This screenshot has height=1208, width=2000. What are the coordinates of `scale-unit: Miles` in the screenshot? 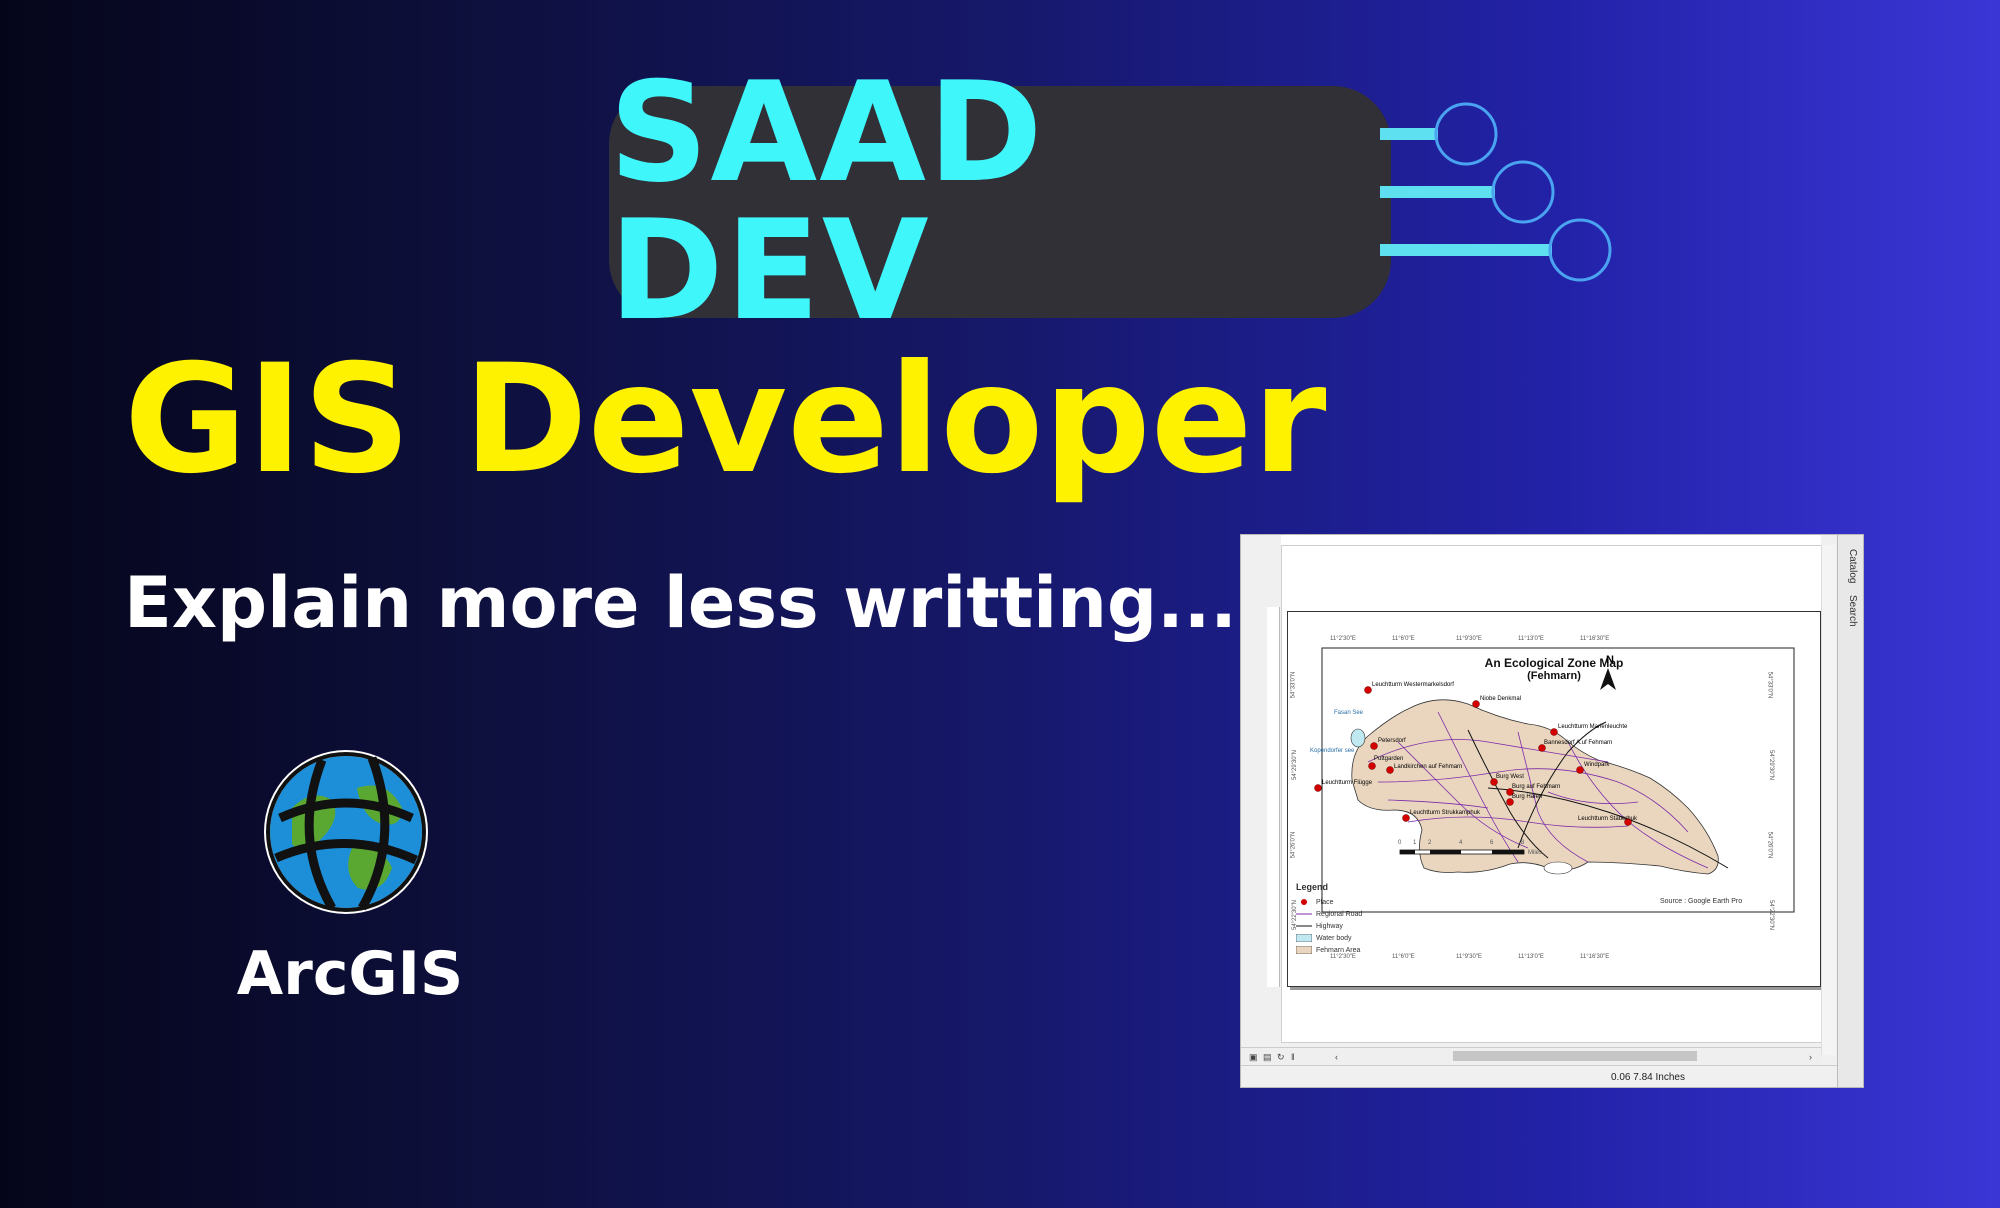 It's located at (1535, 853).